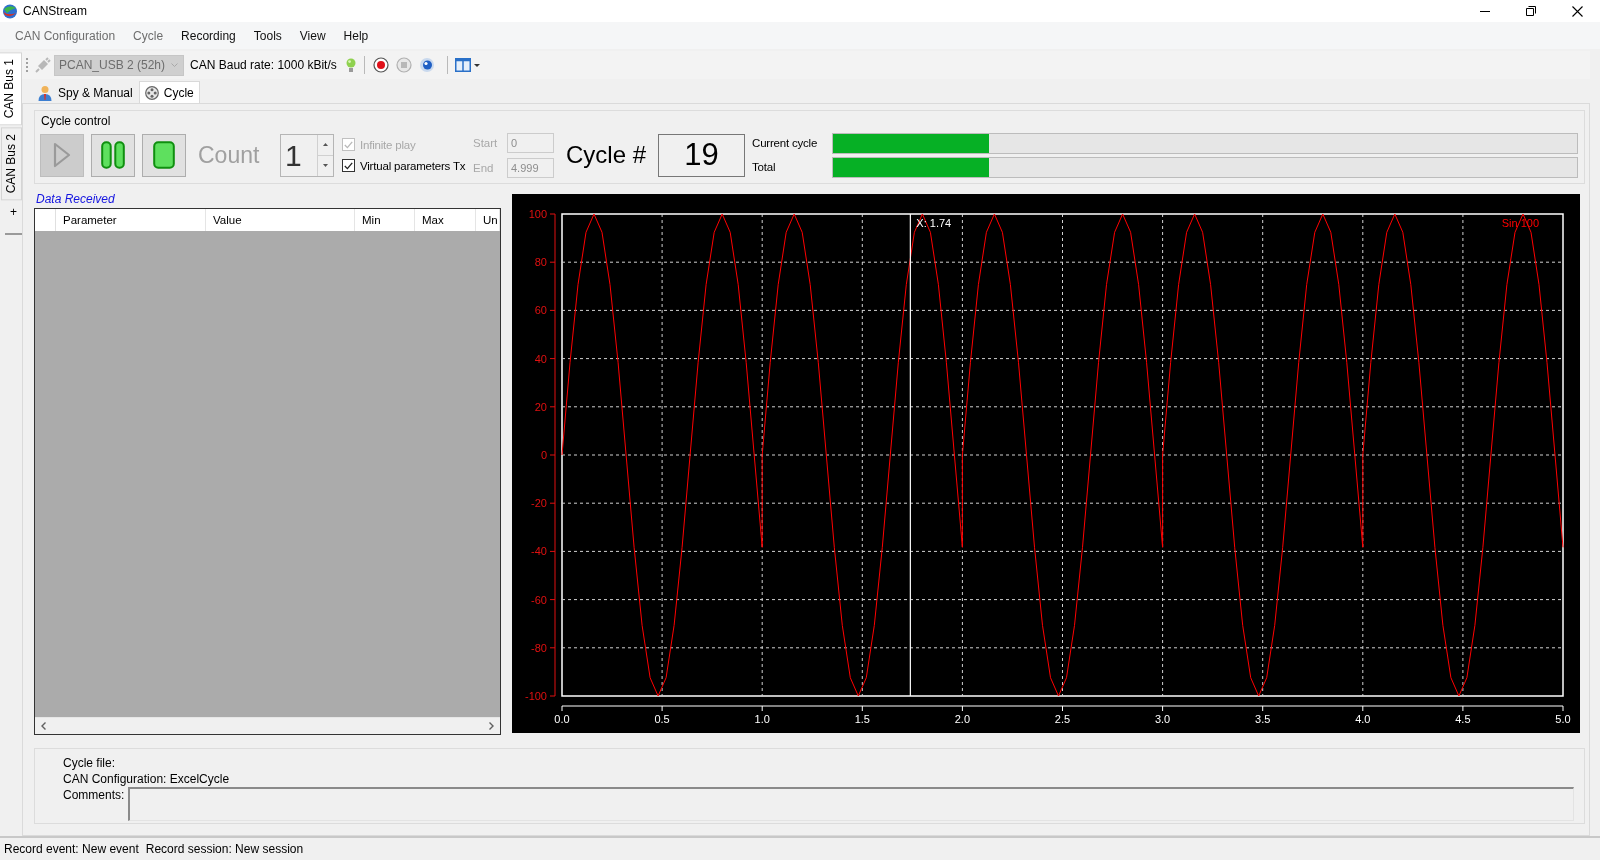 The image size is (1600, 860). Describe the element at coordinates (540, 406) in the screenshot. I see `axis-label: 20` at that location.